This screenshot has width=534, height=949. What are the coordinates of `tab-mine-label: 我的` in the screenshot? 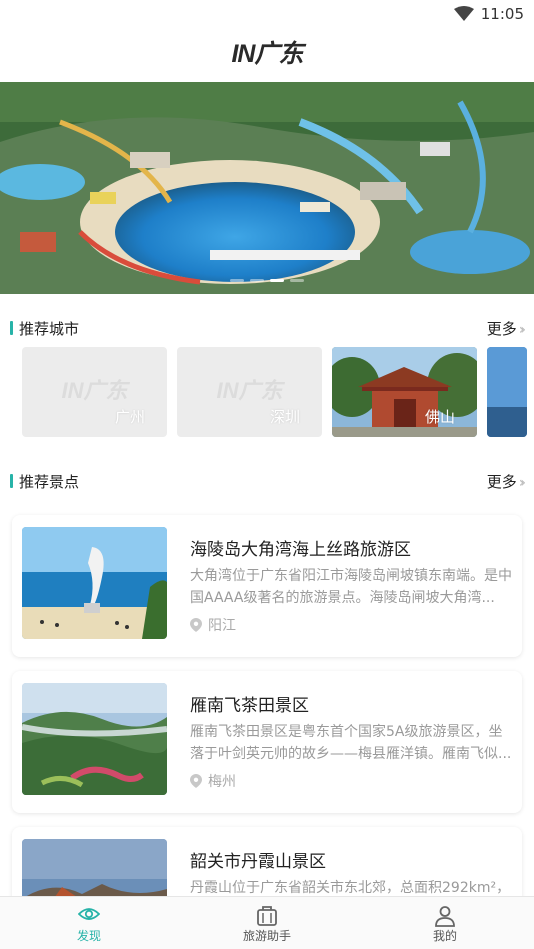 It's located at (444, 936).